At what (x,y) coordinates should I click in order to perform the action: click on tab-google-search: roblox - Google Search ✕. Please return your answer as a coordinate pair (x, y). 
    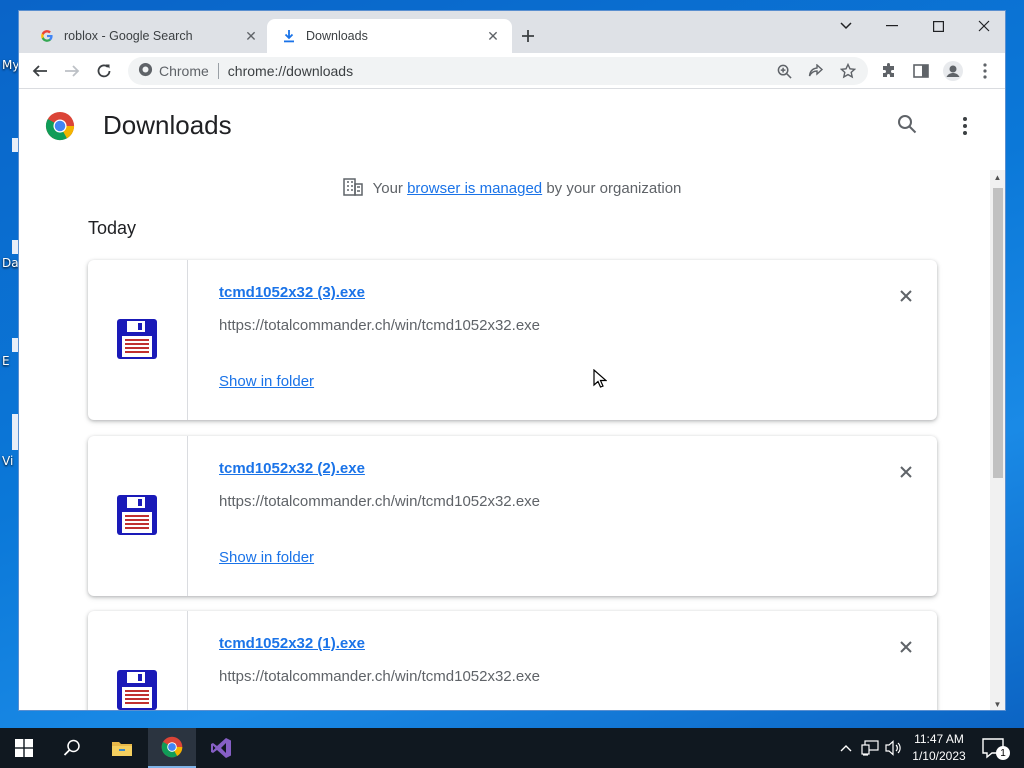
    Looking at the image, I should click on (147, 36).